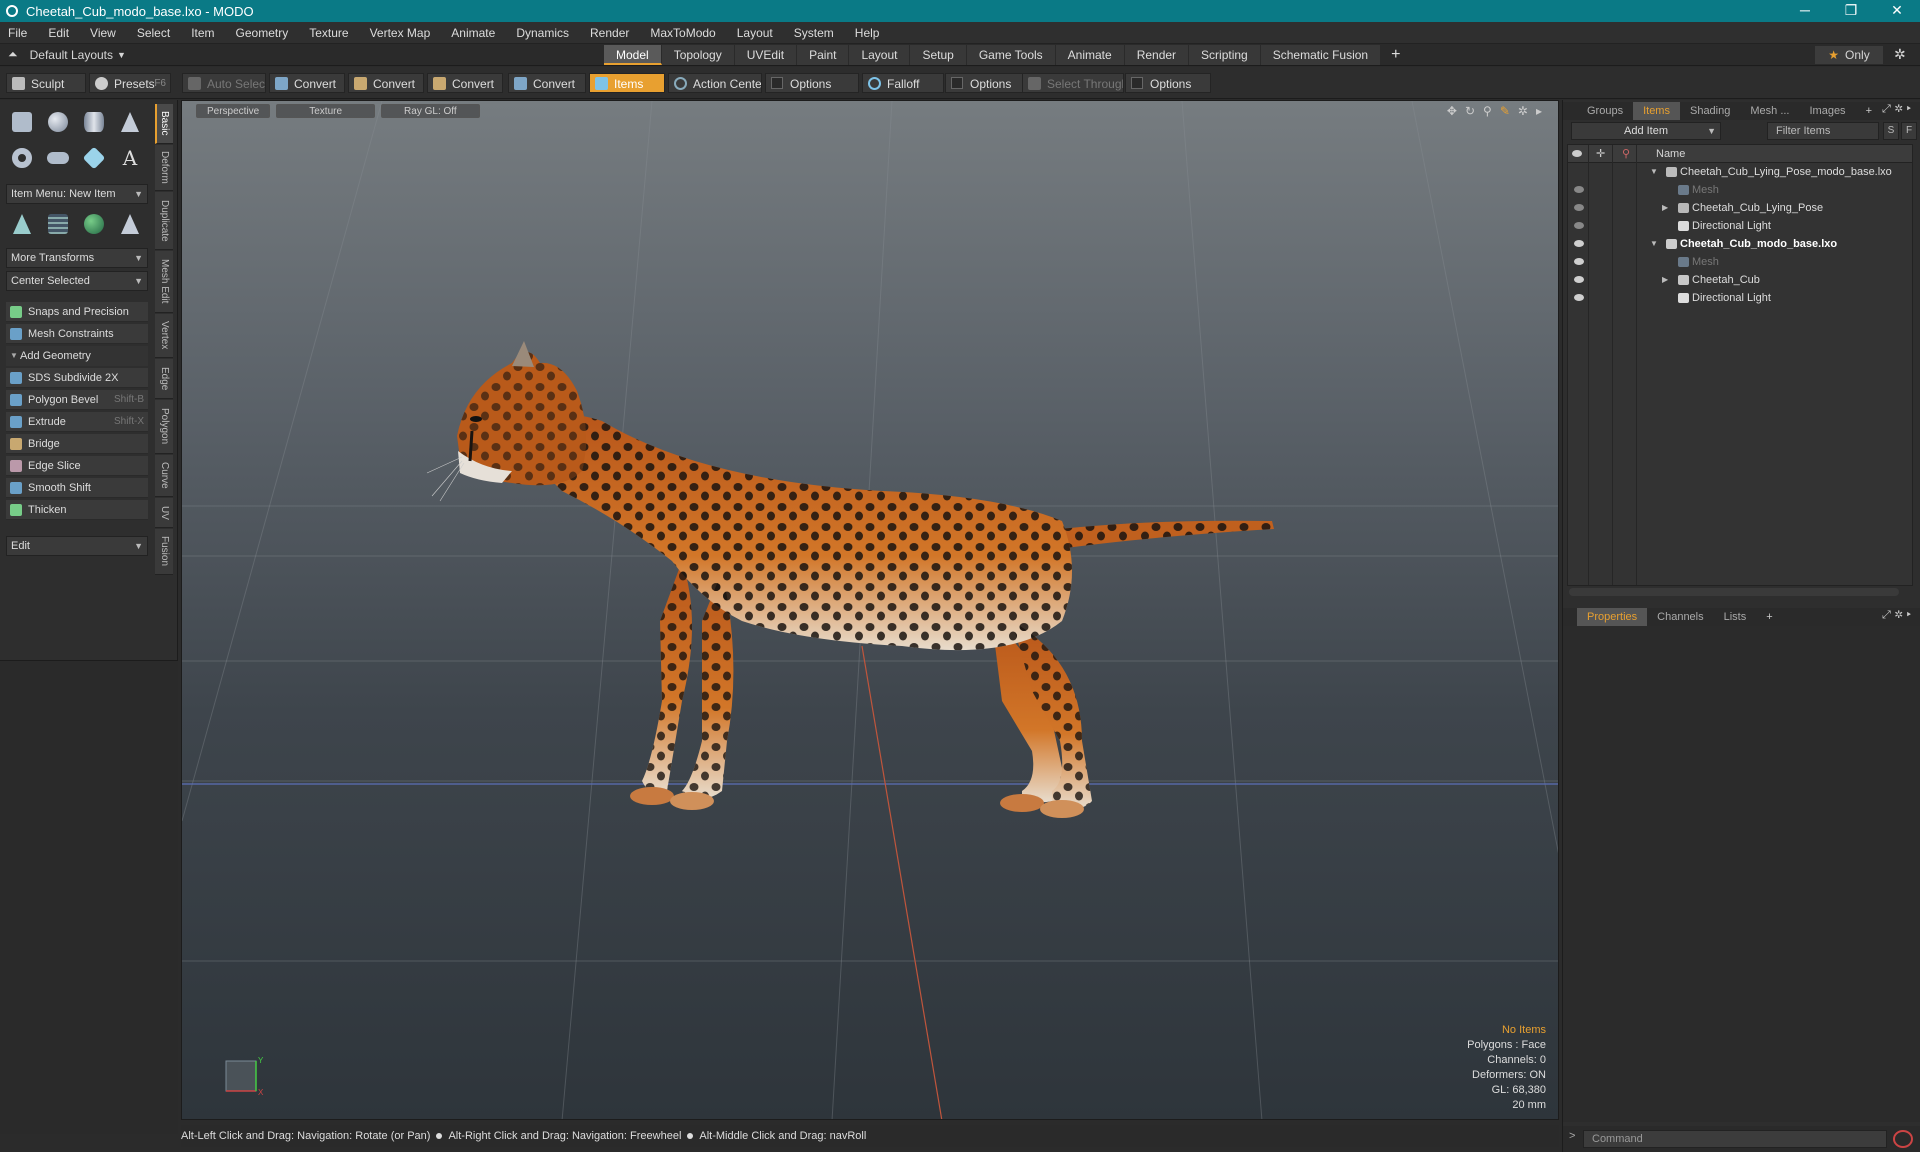 The width and height of the screenshot is (1920, 1152). I want to click on tree-row-lying-pose-scene: ▼ Cheetah_Cub_Lying_Pose_modo_base.lxo, so click(1740, 172).